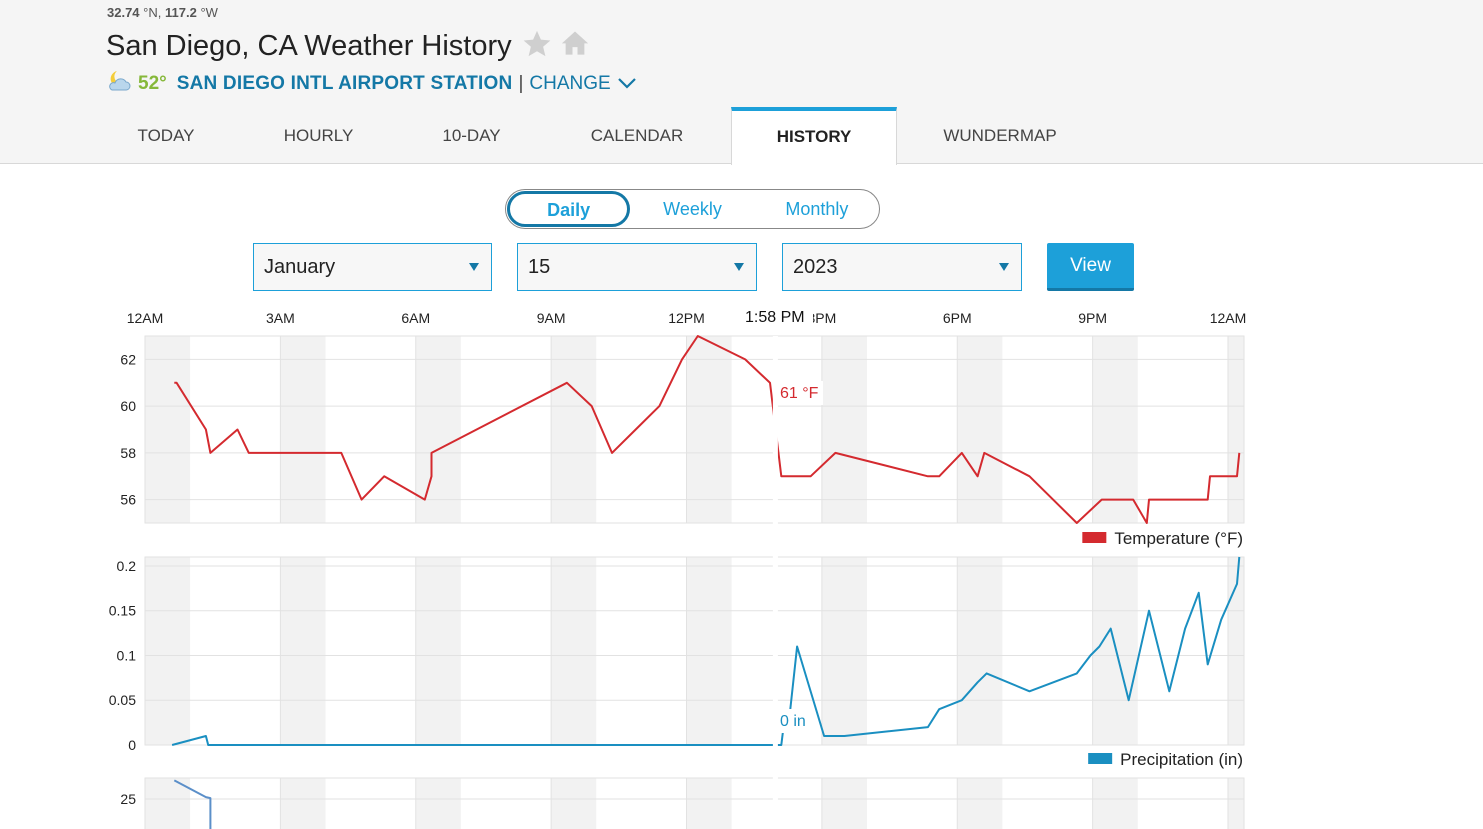  What do you see at coordinates (1090, 267) in the screenshot?
I see `view-button: View` at bounding box center [1090, 267].